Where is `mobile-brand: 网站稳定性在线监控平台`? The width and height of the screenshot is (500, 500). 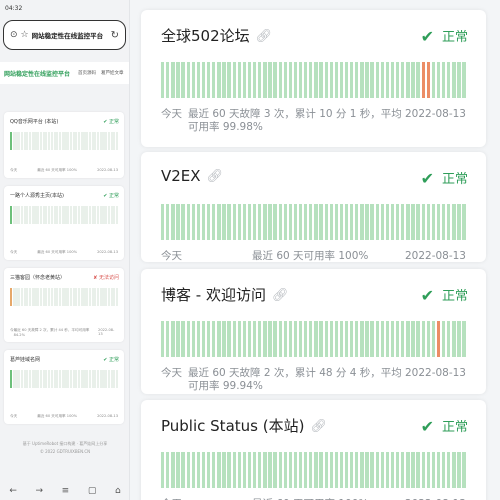
mobile-brand: 网站稳定性在线监控平台 is located at coordinates (37, 73).